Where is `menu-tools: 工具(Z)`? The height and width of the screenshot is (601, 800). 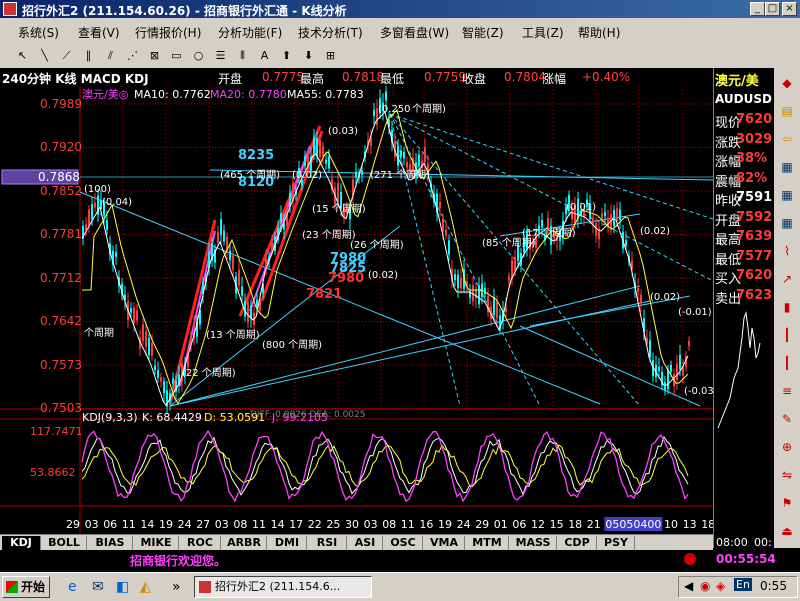 menu-tools: 工具(Z) is located at coordinates (543, 32).